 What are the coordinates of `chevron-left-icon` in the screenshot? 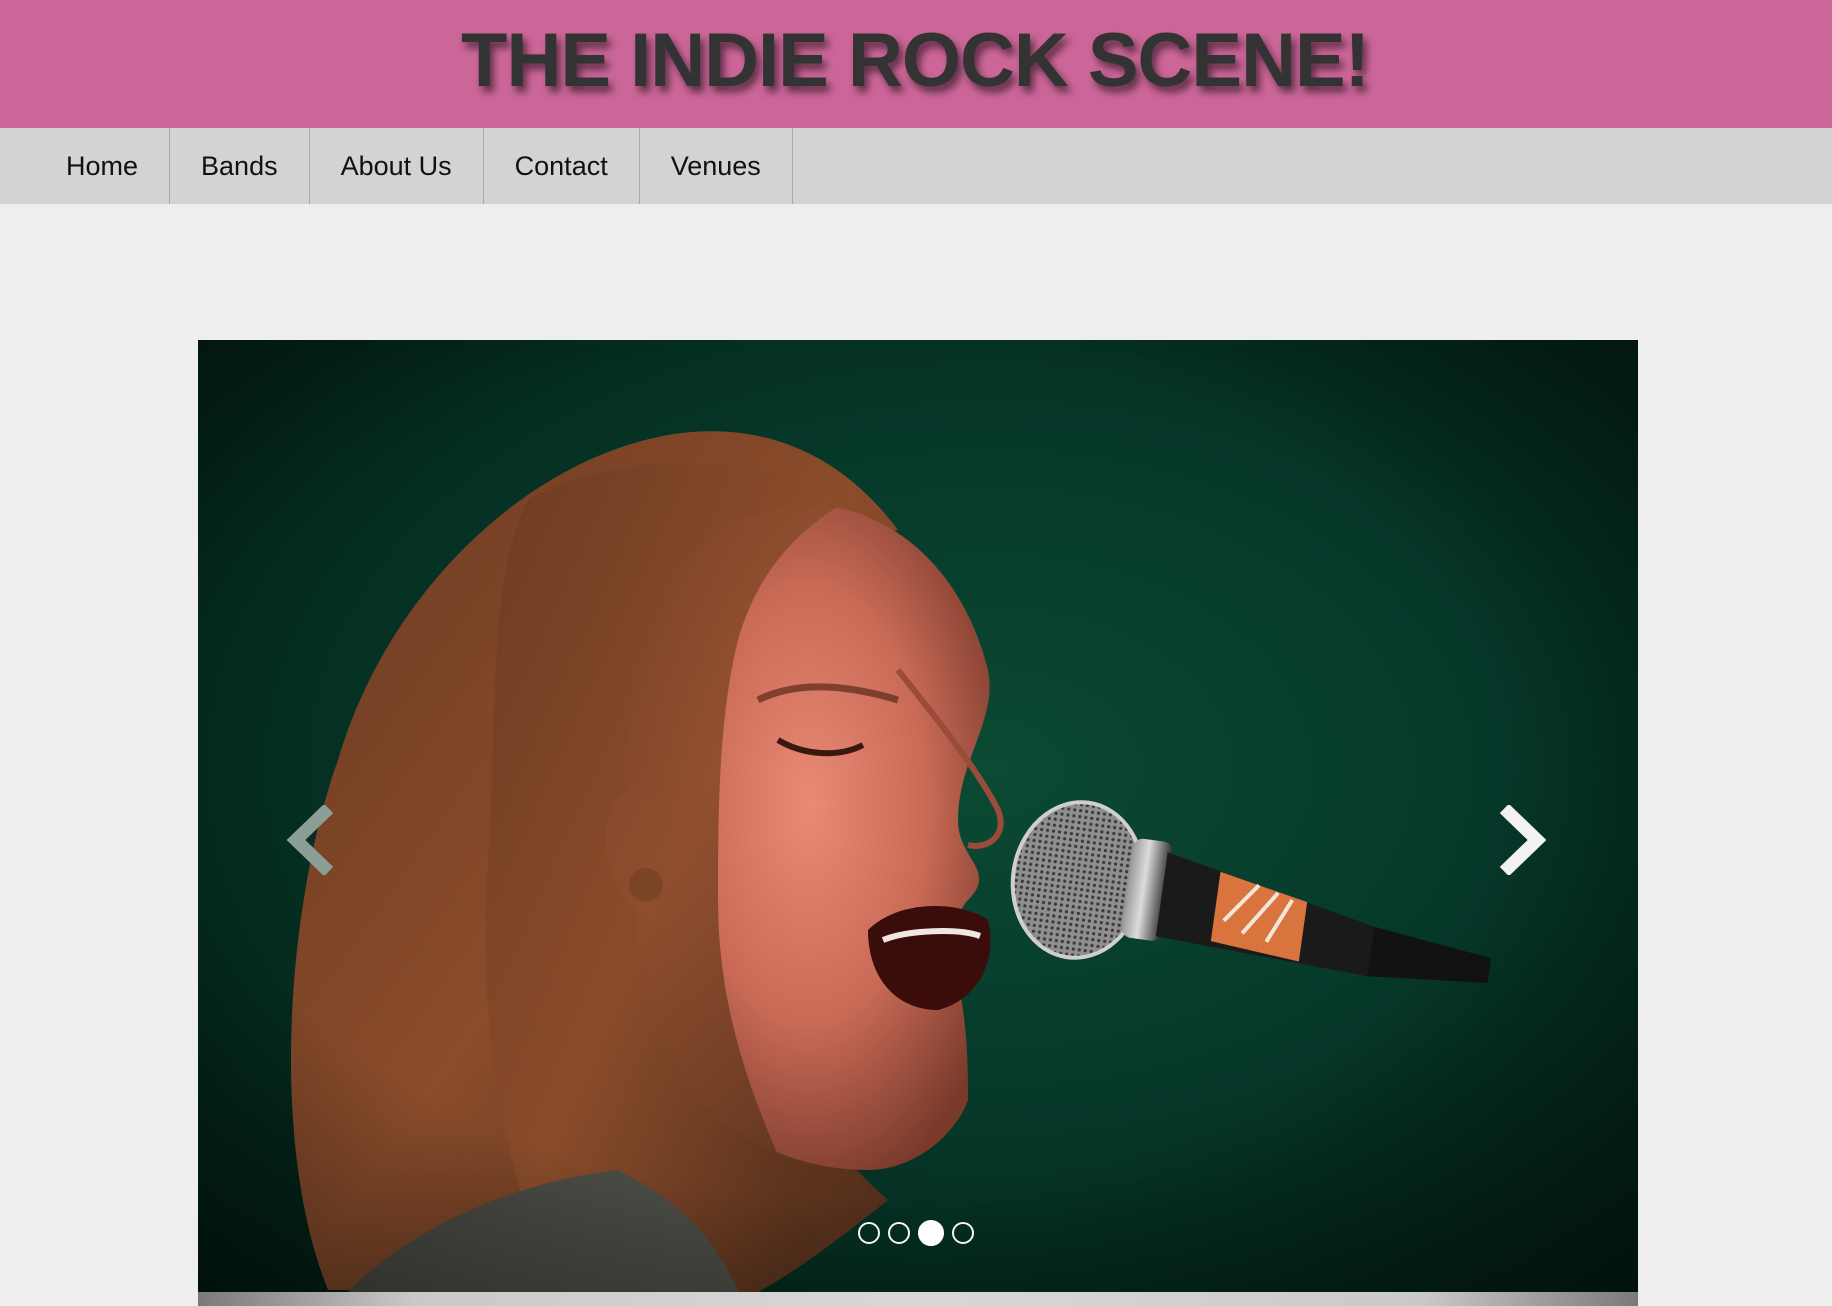 It's located at (310, 840).